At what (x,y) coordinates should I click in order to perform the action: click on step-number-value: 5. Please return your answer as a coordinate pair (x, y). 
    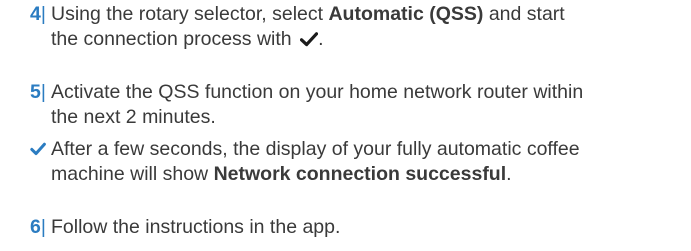
    Looking at the image, I should click on (35, 92).